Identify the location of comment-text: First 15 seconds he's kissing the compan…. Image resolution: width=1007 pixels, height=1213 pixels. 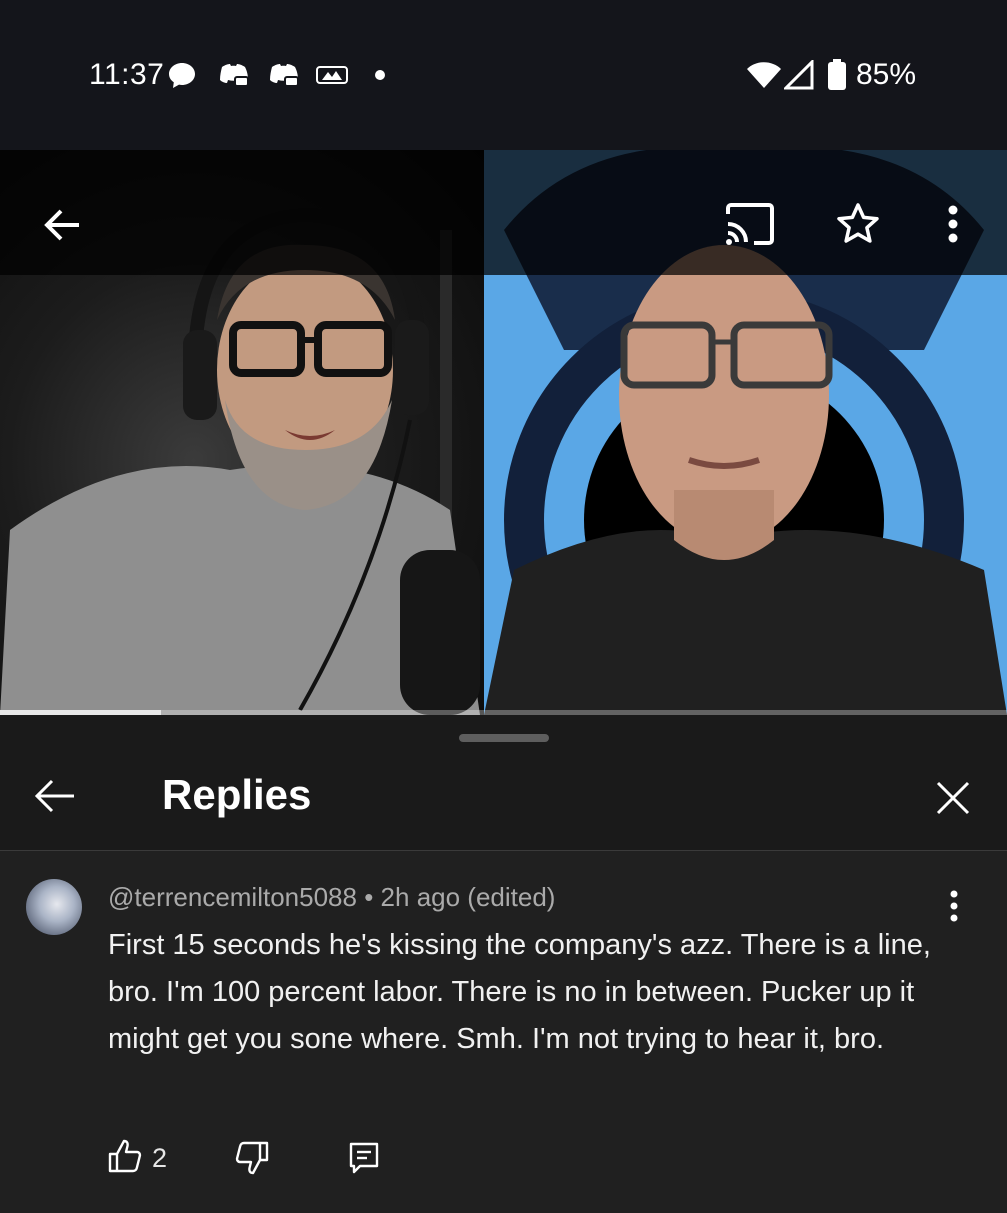
(519, 992).